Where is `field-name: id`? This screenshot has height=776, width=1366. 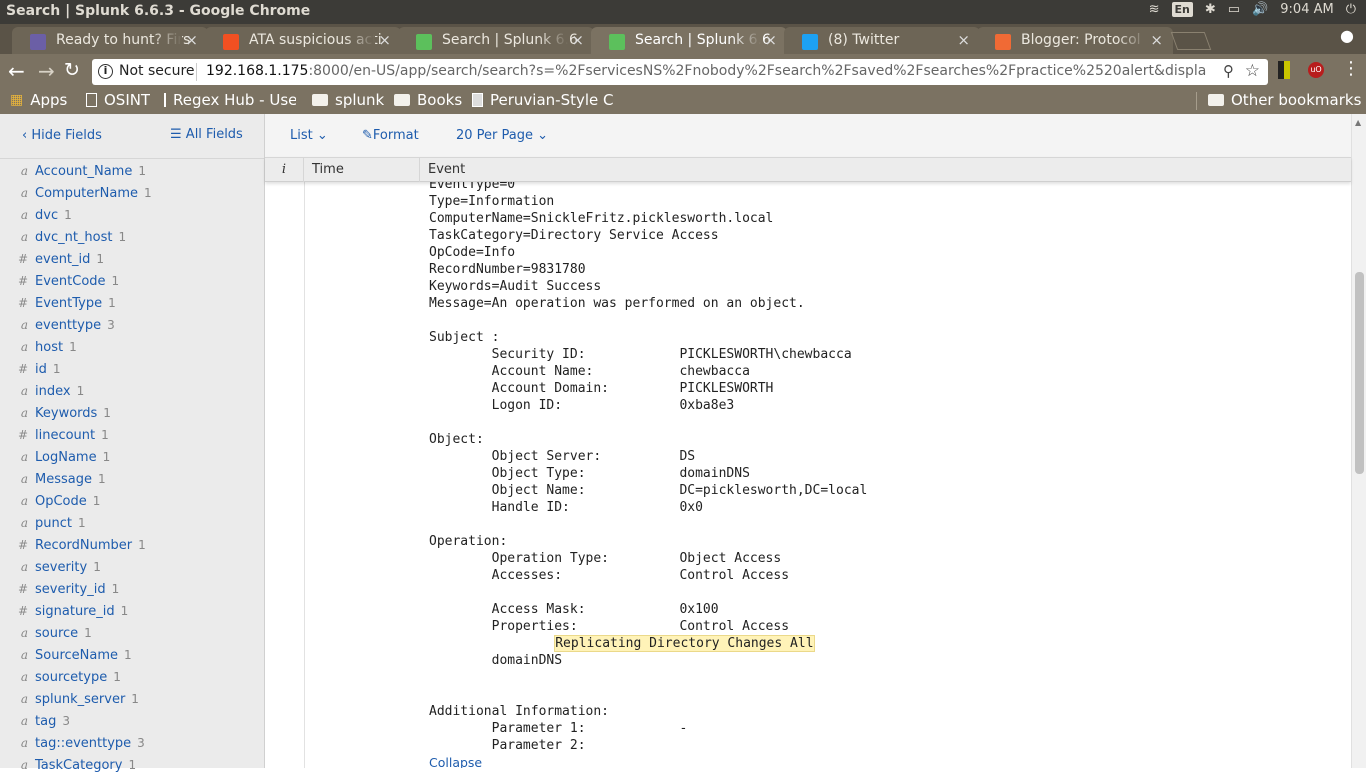 field-name: id is located at coordinates (41, 369).